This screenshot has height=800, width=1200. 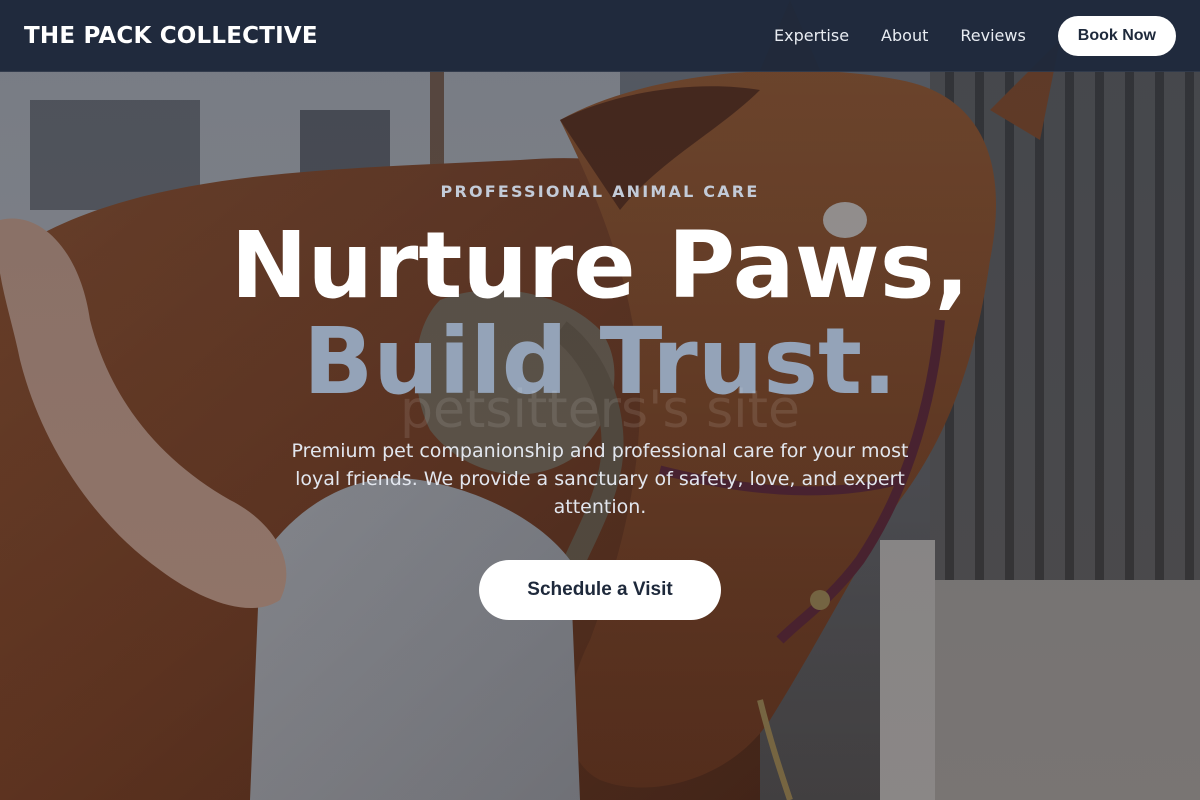 What do you see at coordinates (600, 191) in the screenshot?
I see `hero-eyebrow: PROFESSIONAL ANIMAL CARE` at bounding box center [600, 191].